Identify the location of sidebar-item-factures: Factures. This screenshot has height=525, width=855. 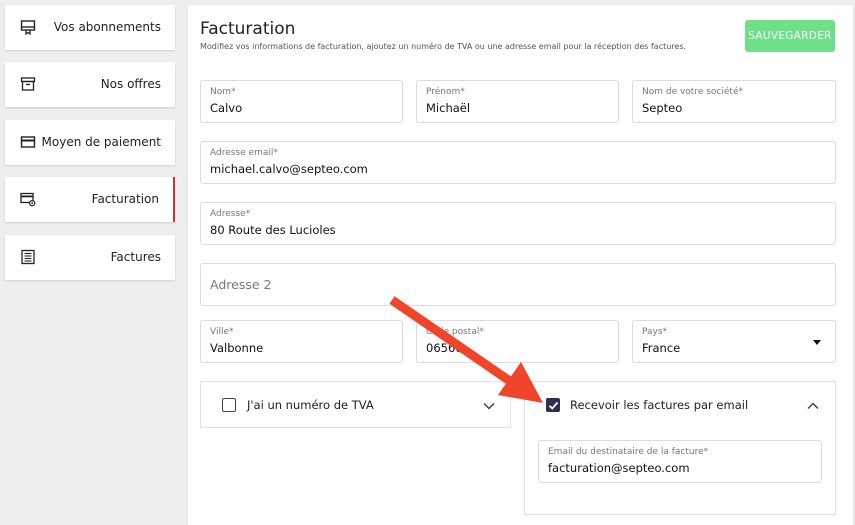
(90, 257).